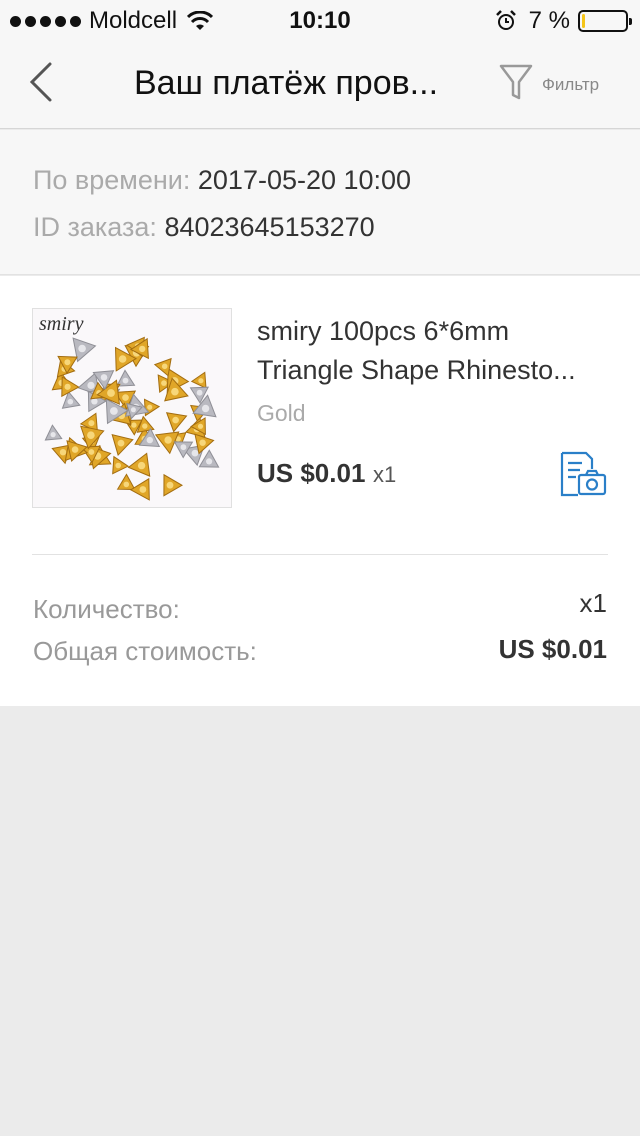 The height and width of the screenshot is (1136, 640). I want to click on status-right: 7 %, so click(563, 21).